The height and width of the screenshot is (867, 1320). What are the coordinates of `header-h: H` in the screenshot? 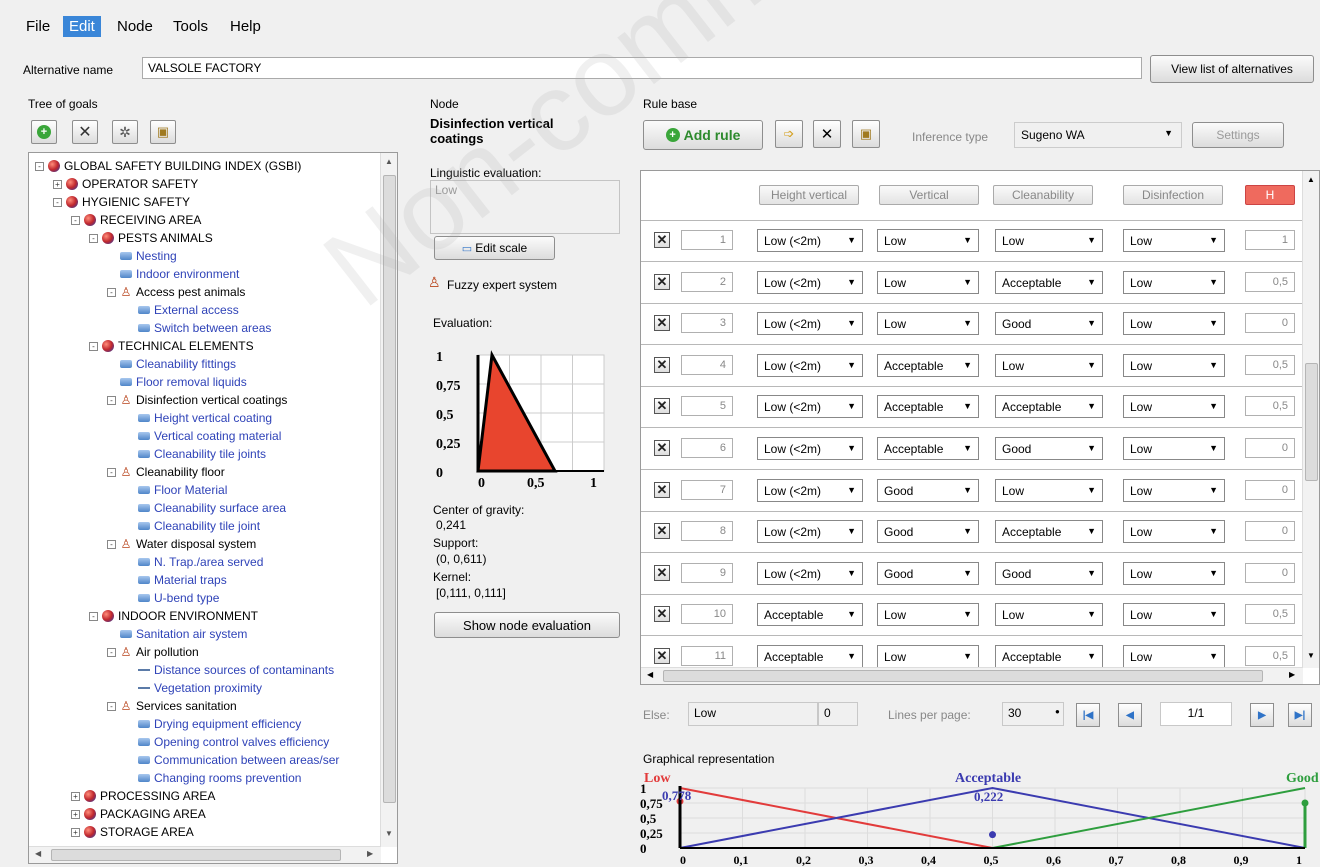 It's located at (1270, 195).